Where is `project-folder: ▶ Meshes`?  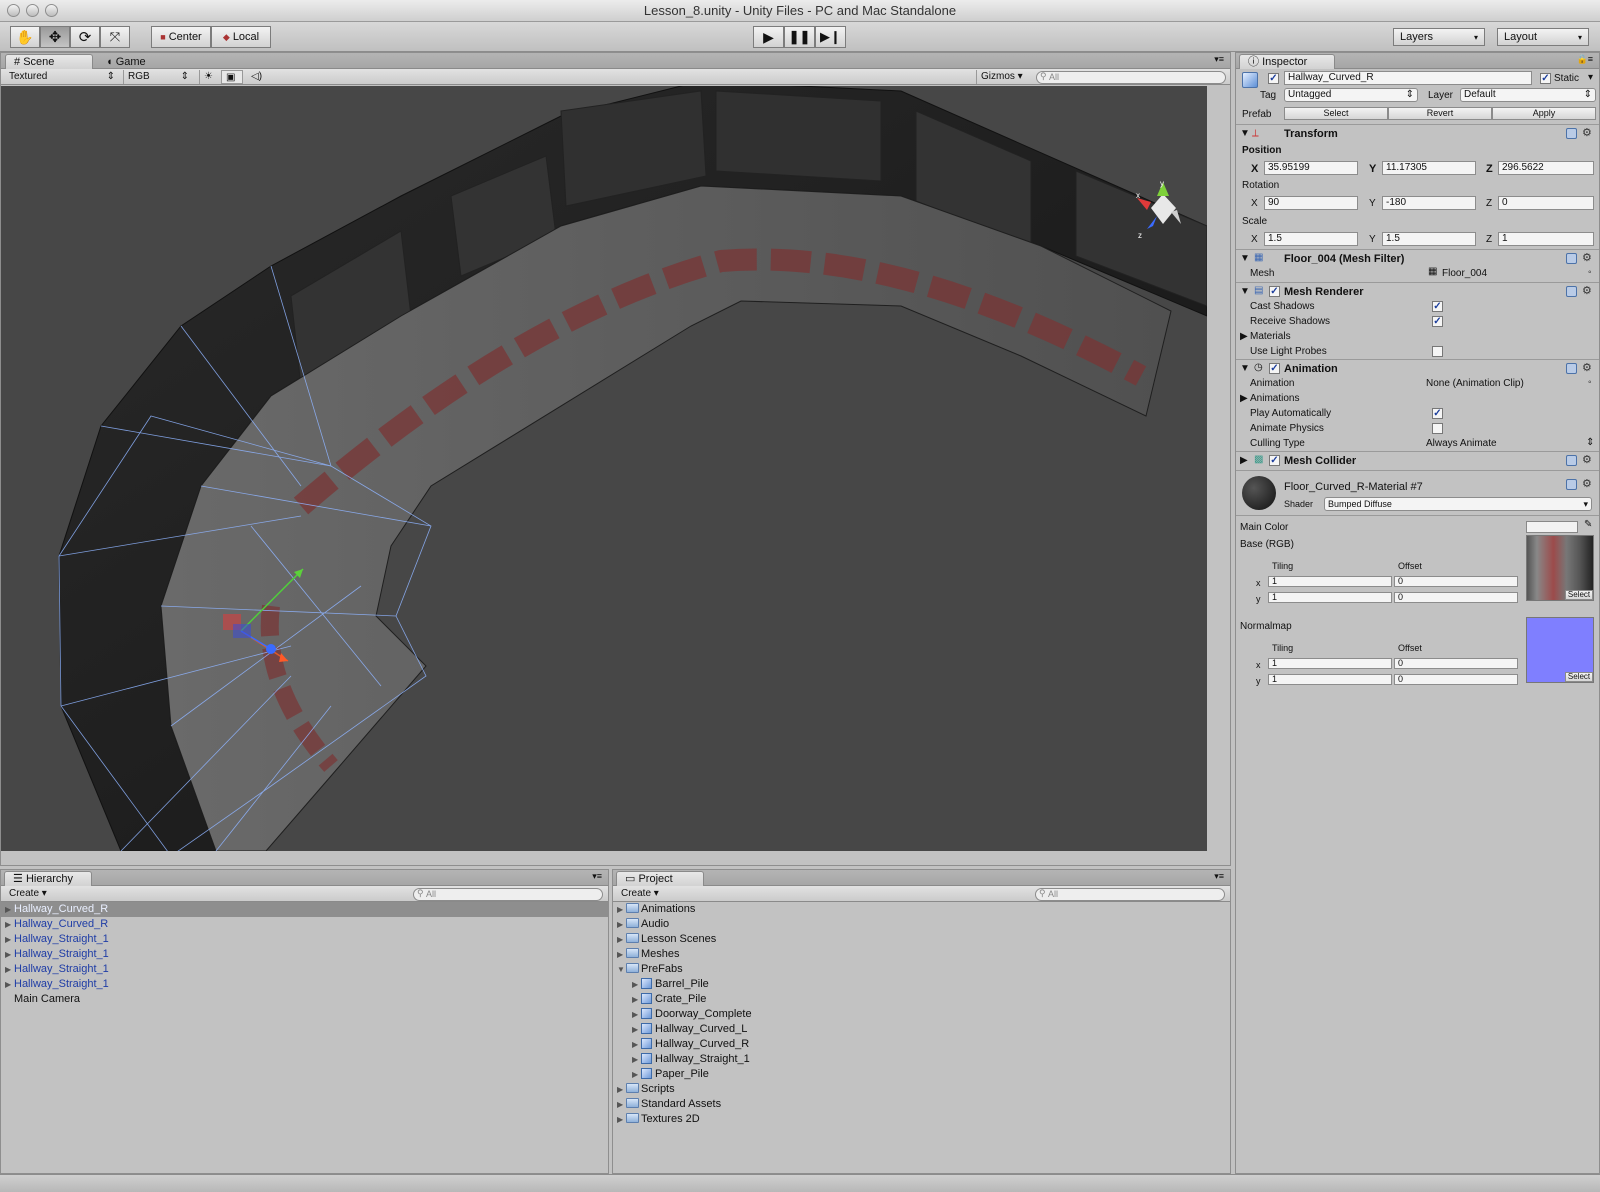 project-folder: ▶ Meshes is located at coordinates (921, 954).